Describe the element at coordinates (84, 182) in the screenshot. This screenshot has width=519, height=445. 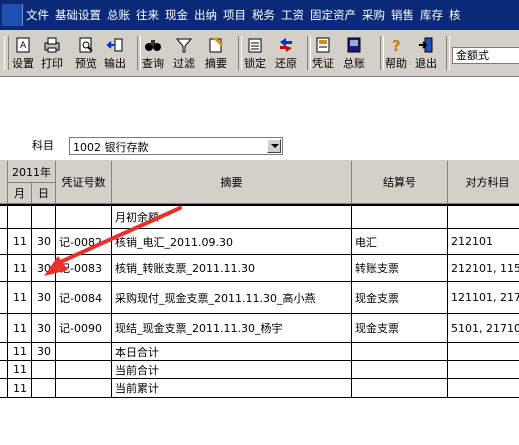
I see `column-header: 凭证号数` at that location.